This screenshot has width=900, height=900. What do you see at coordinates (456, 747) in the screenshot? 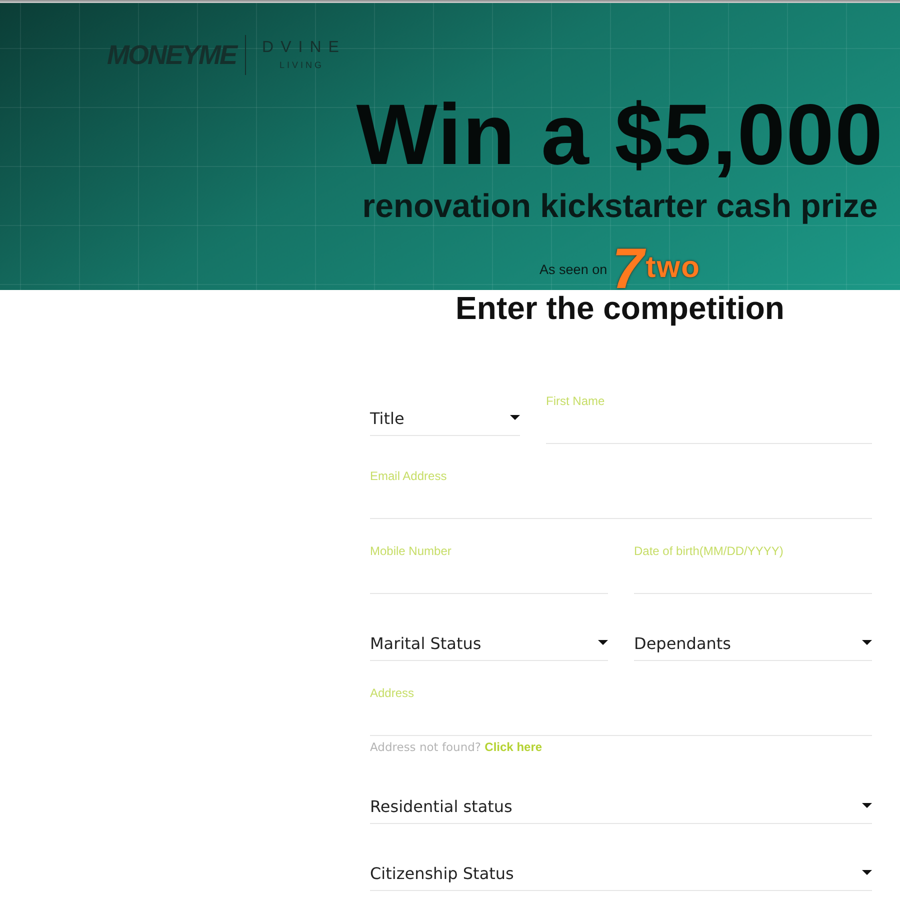
I see `address-hint: Address not found? Click here` at bounding box center [456, 747].